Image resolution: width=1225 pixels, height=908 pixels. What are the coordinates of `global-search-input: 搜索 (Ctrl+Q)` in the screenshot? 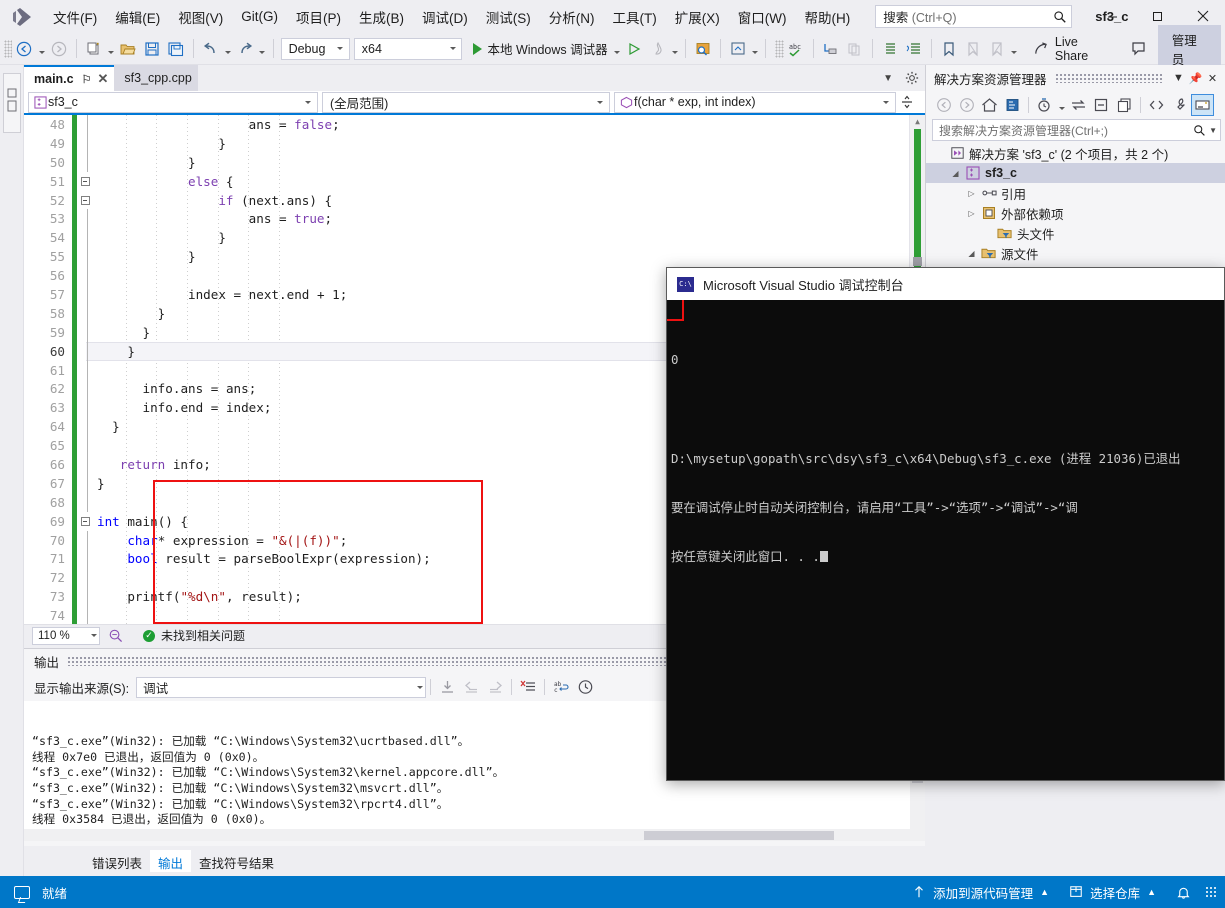 It's located at (974, 16).